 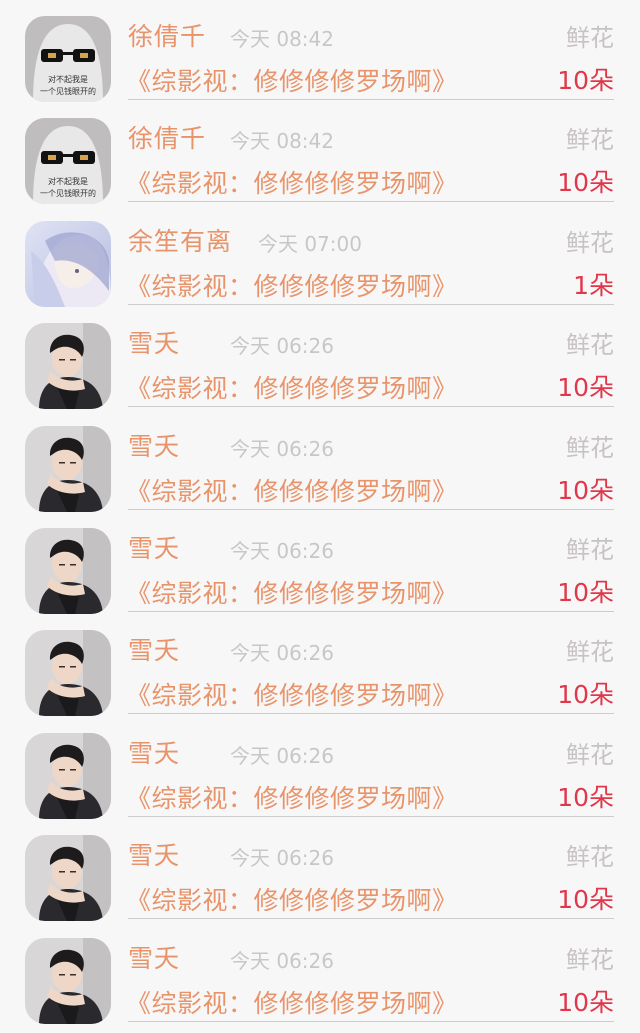 I want to click on gift-record-row-6: 雪夭 今天 06:26 鲜花 《综影视：修修修修罗场啊》 10朵, so click(x=320, y=566).